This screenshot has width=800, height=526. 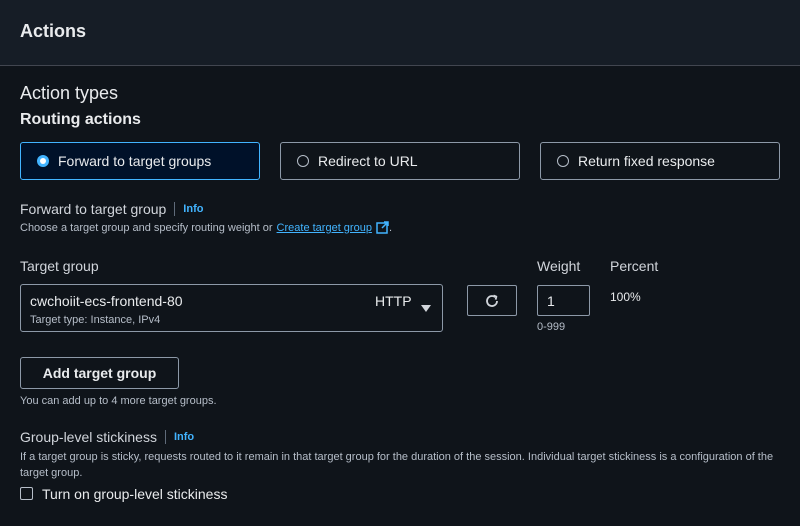 I want to click on option-redirect-to-url: Redirect to URL, so click(x=400, y=161).